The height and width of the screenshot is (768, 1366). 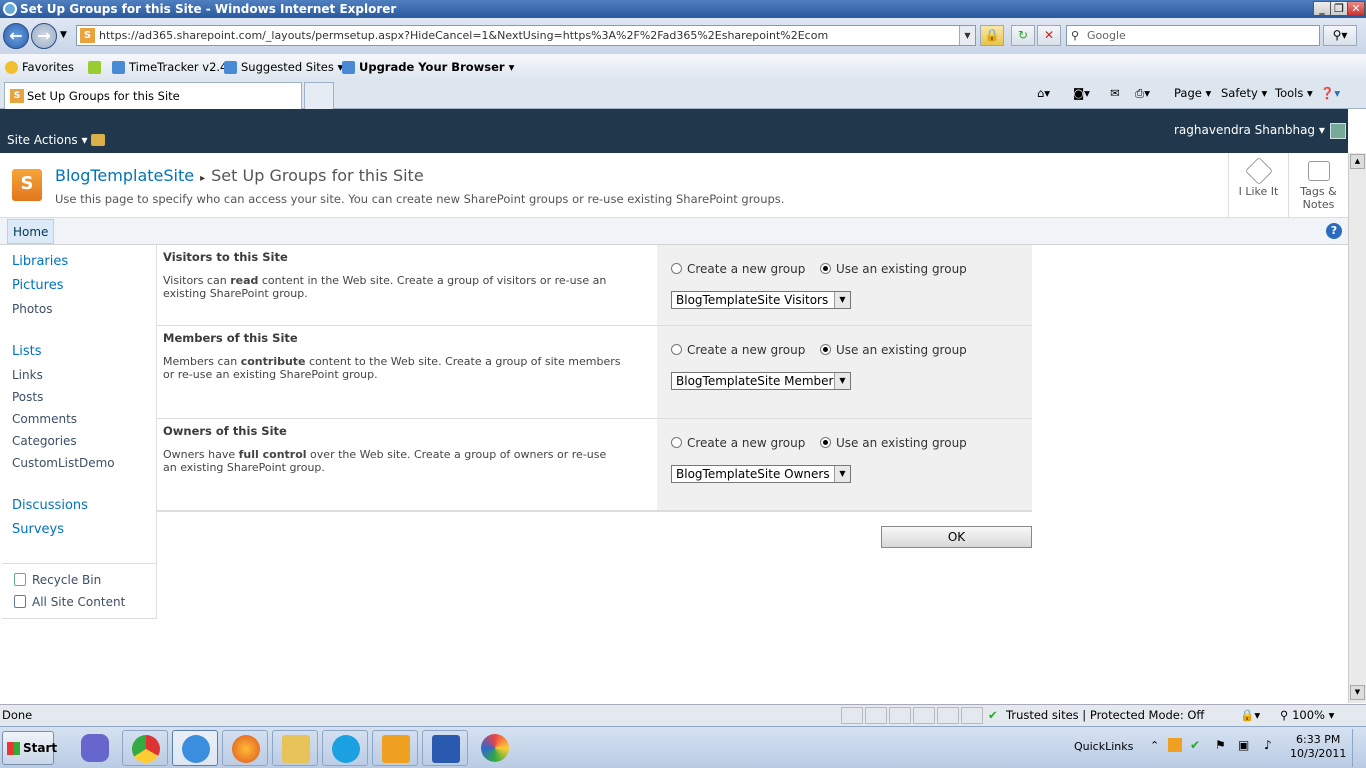 What do you see at coordinates (738, 269) in the screenshot?
I see `visitors-create-radio: Create a new group` at bounding box center [738, 269].